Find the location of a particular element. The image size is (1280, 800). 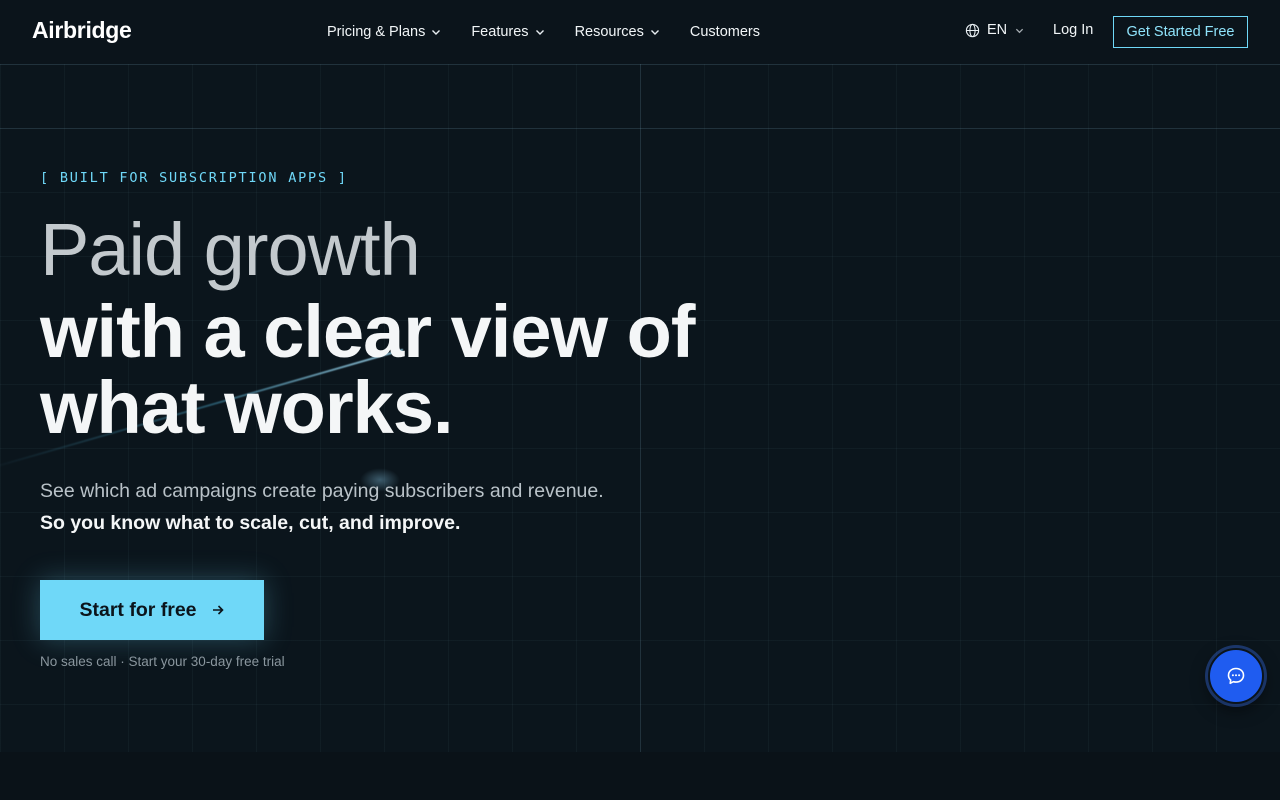

nav-item-customers: Customers is located at coordinates (725, 32).